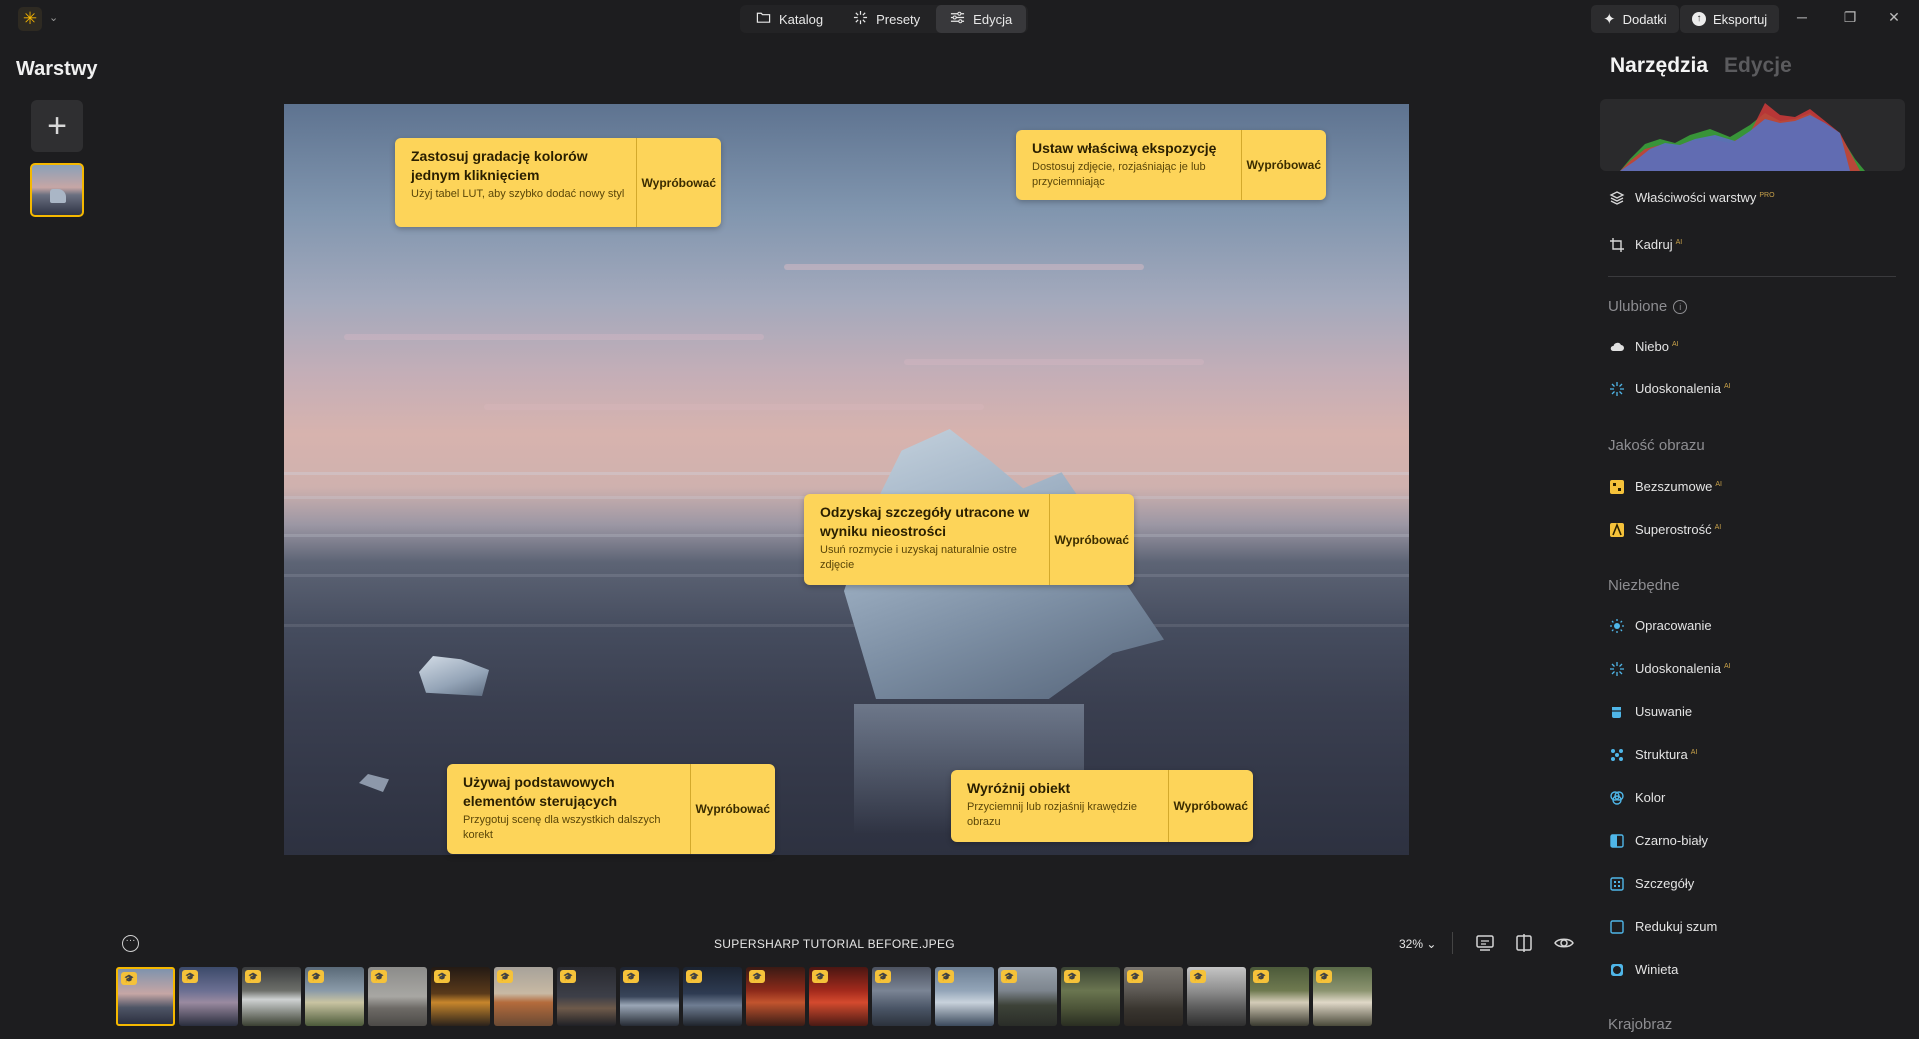  What do you see at coordinates (1648, 306) in the screenshot?
I see `section-title: Ulubione i` at bounding box center [1648, 306].